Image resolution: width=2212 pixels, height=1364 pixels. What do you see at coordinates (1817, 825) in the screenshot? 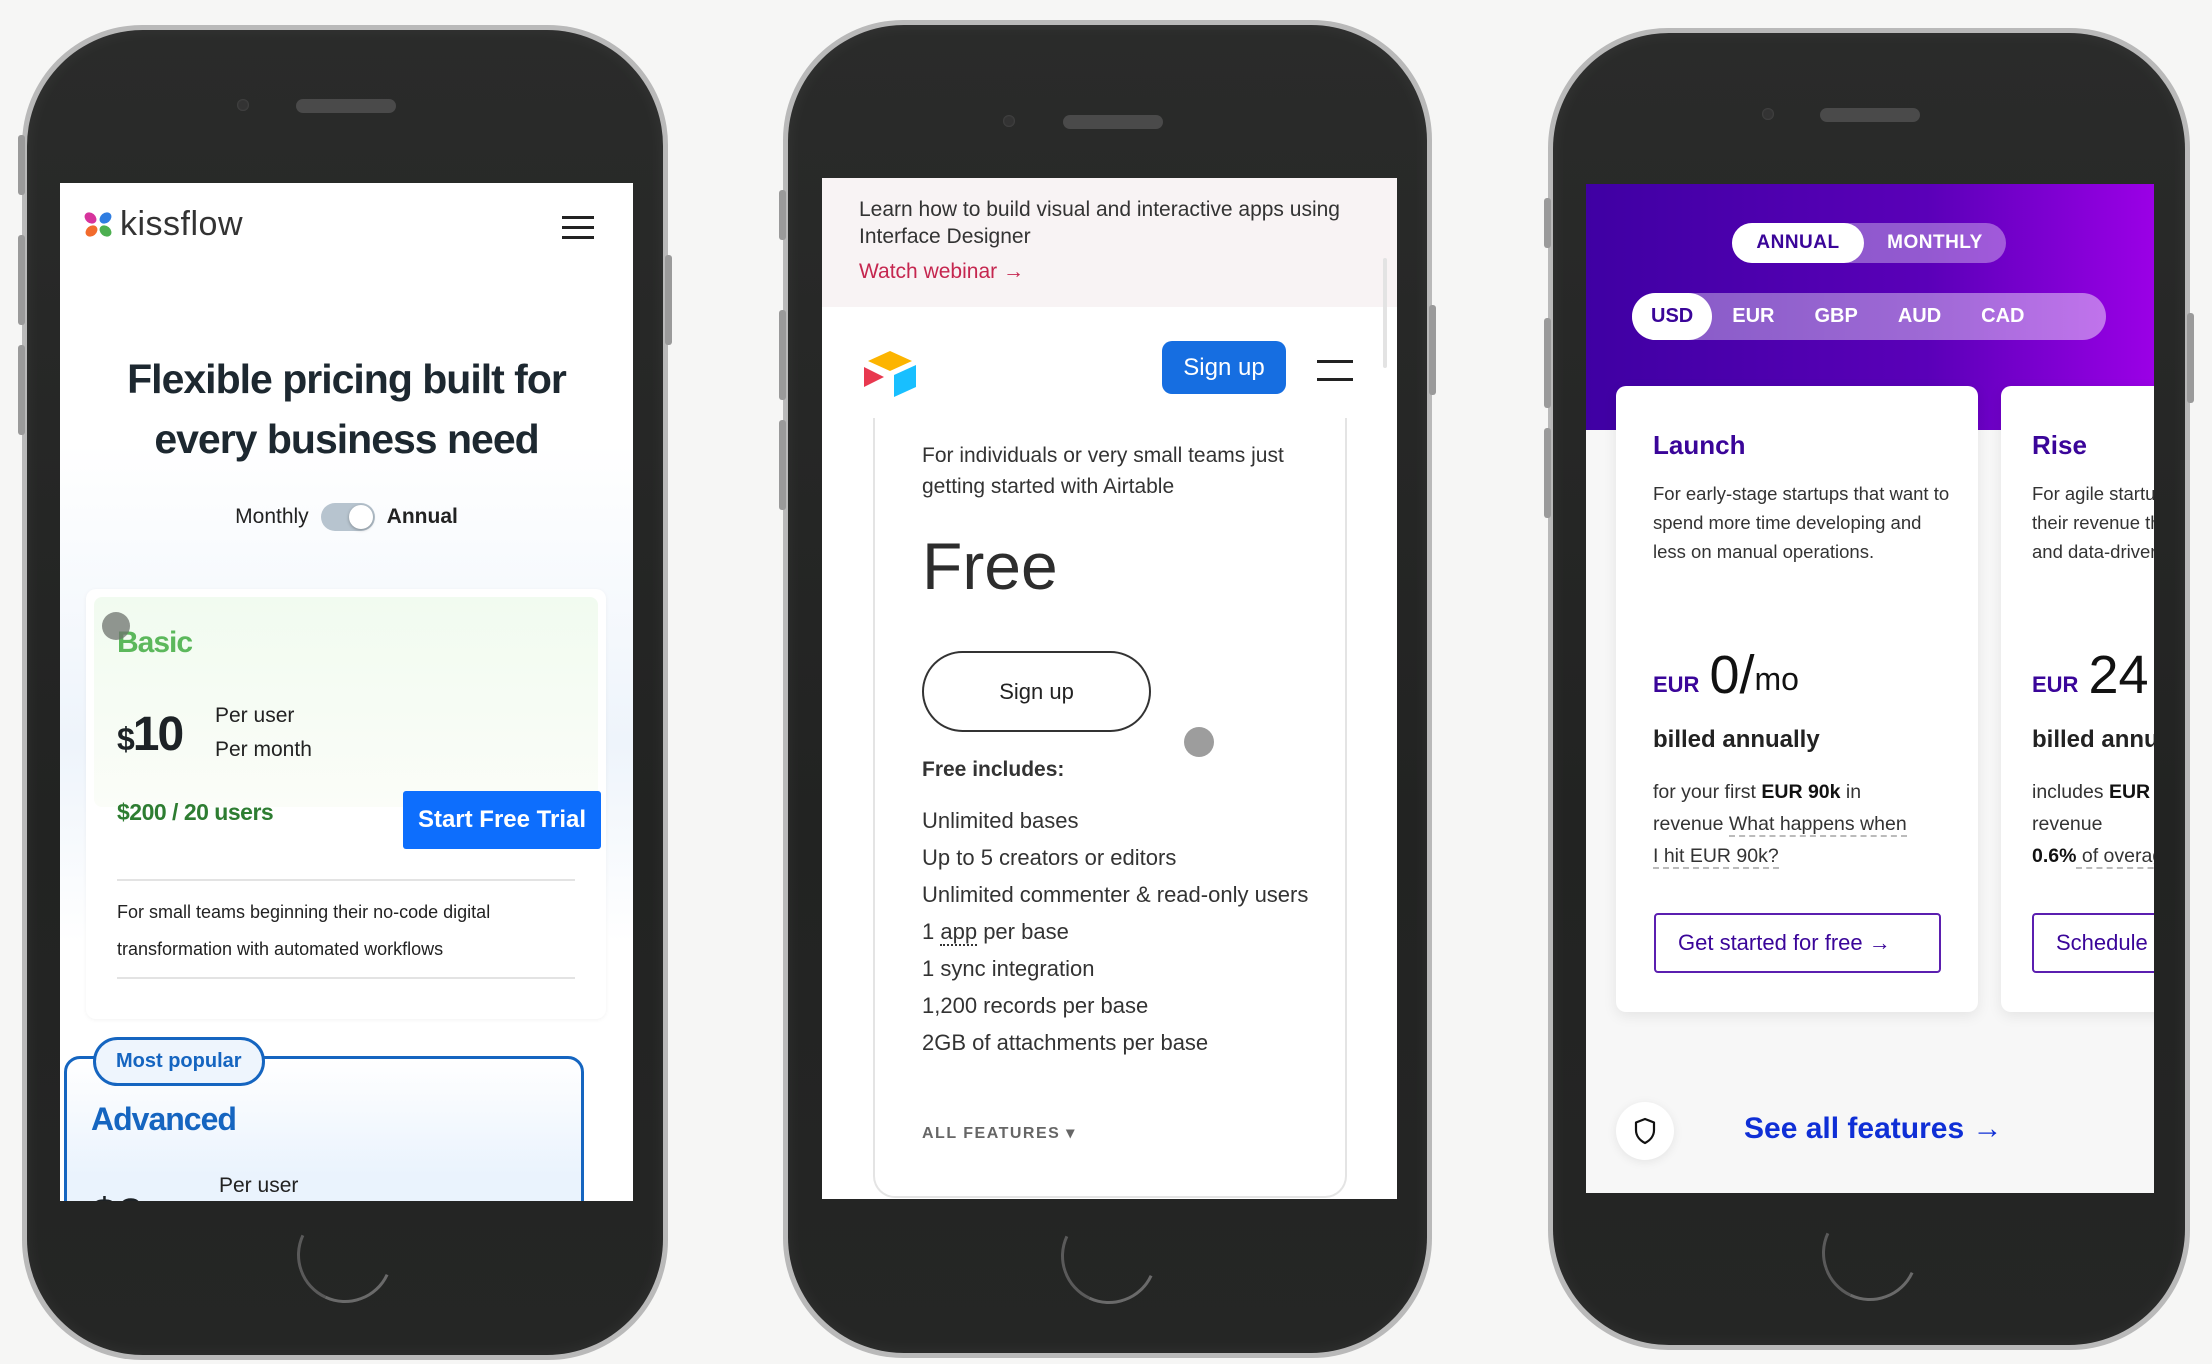
I see `revenue-limit-link: What happens when` at bounding box center [1817, 825].